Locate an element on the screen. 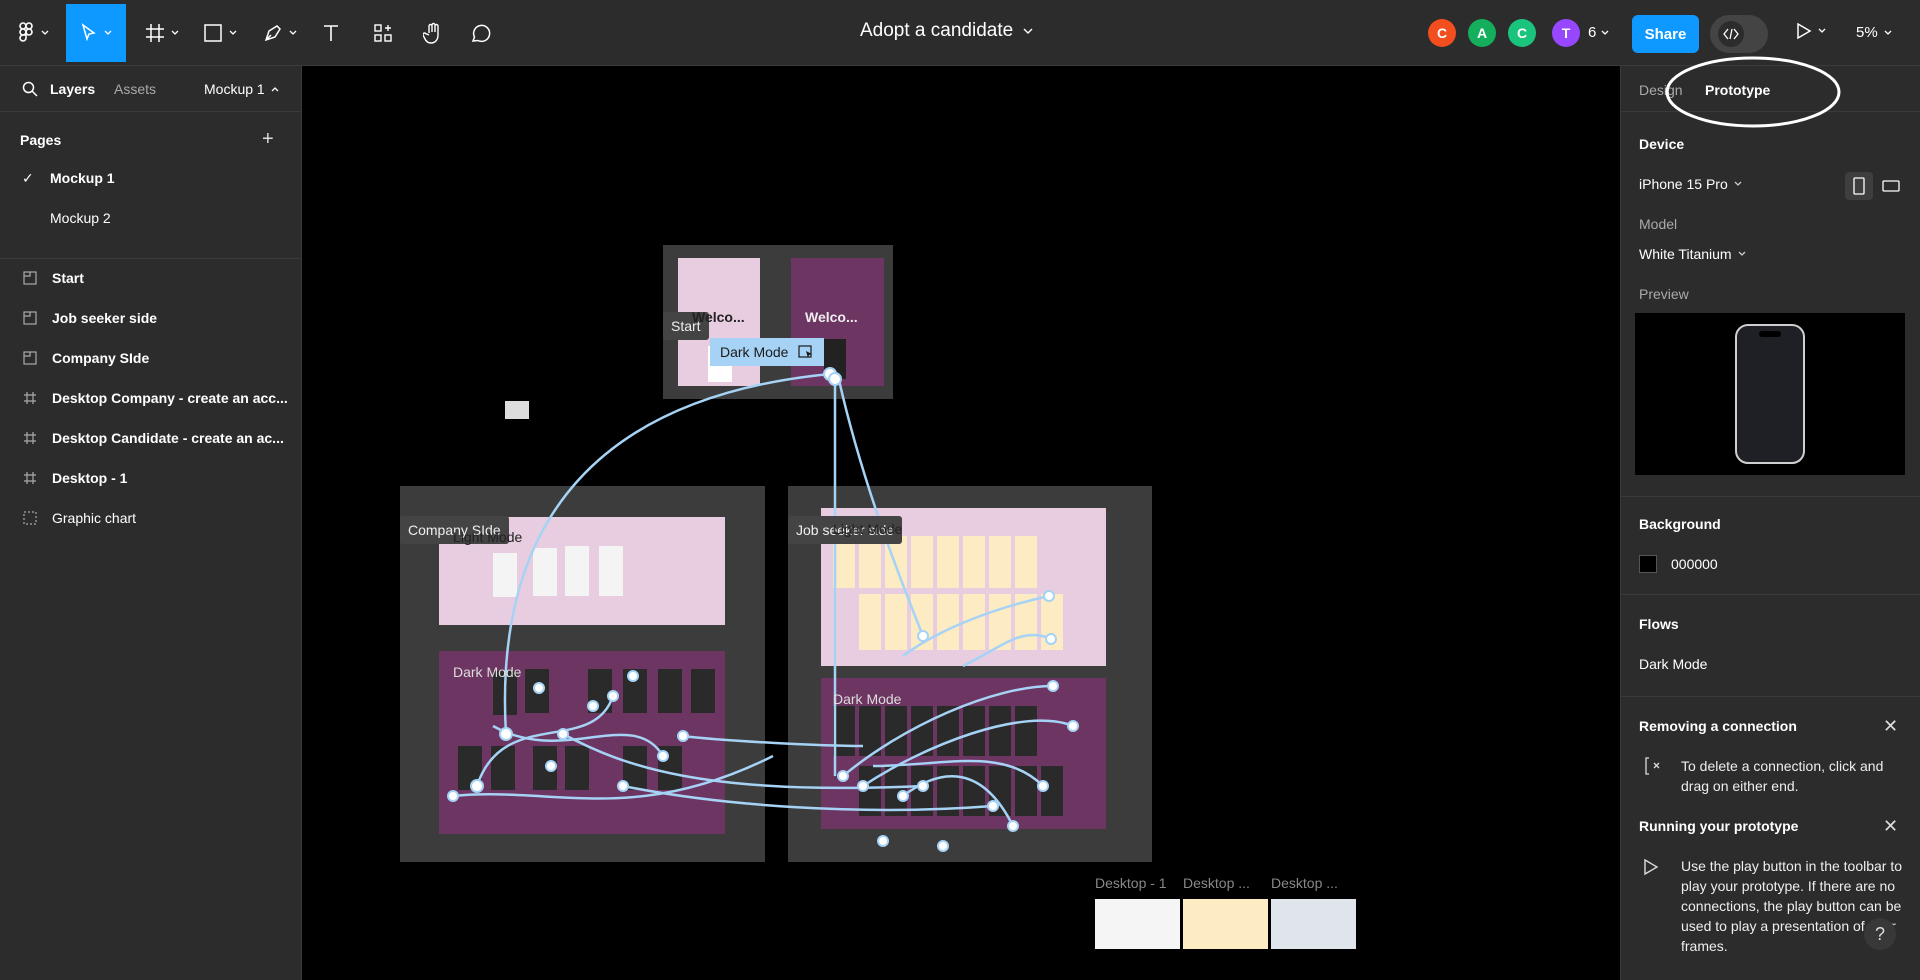  device-select: iPhone 15 Pro is located at coordinates (1690, 184).